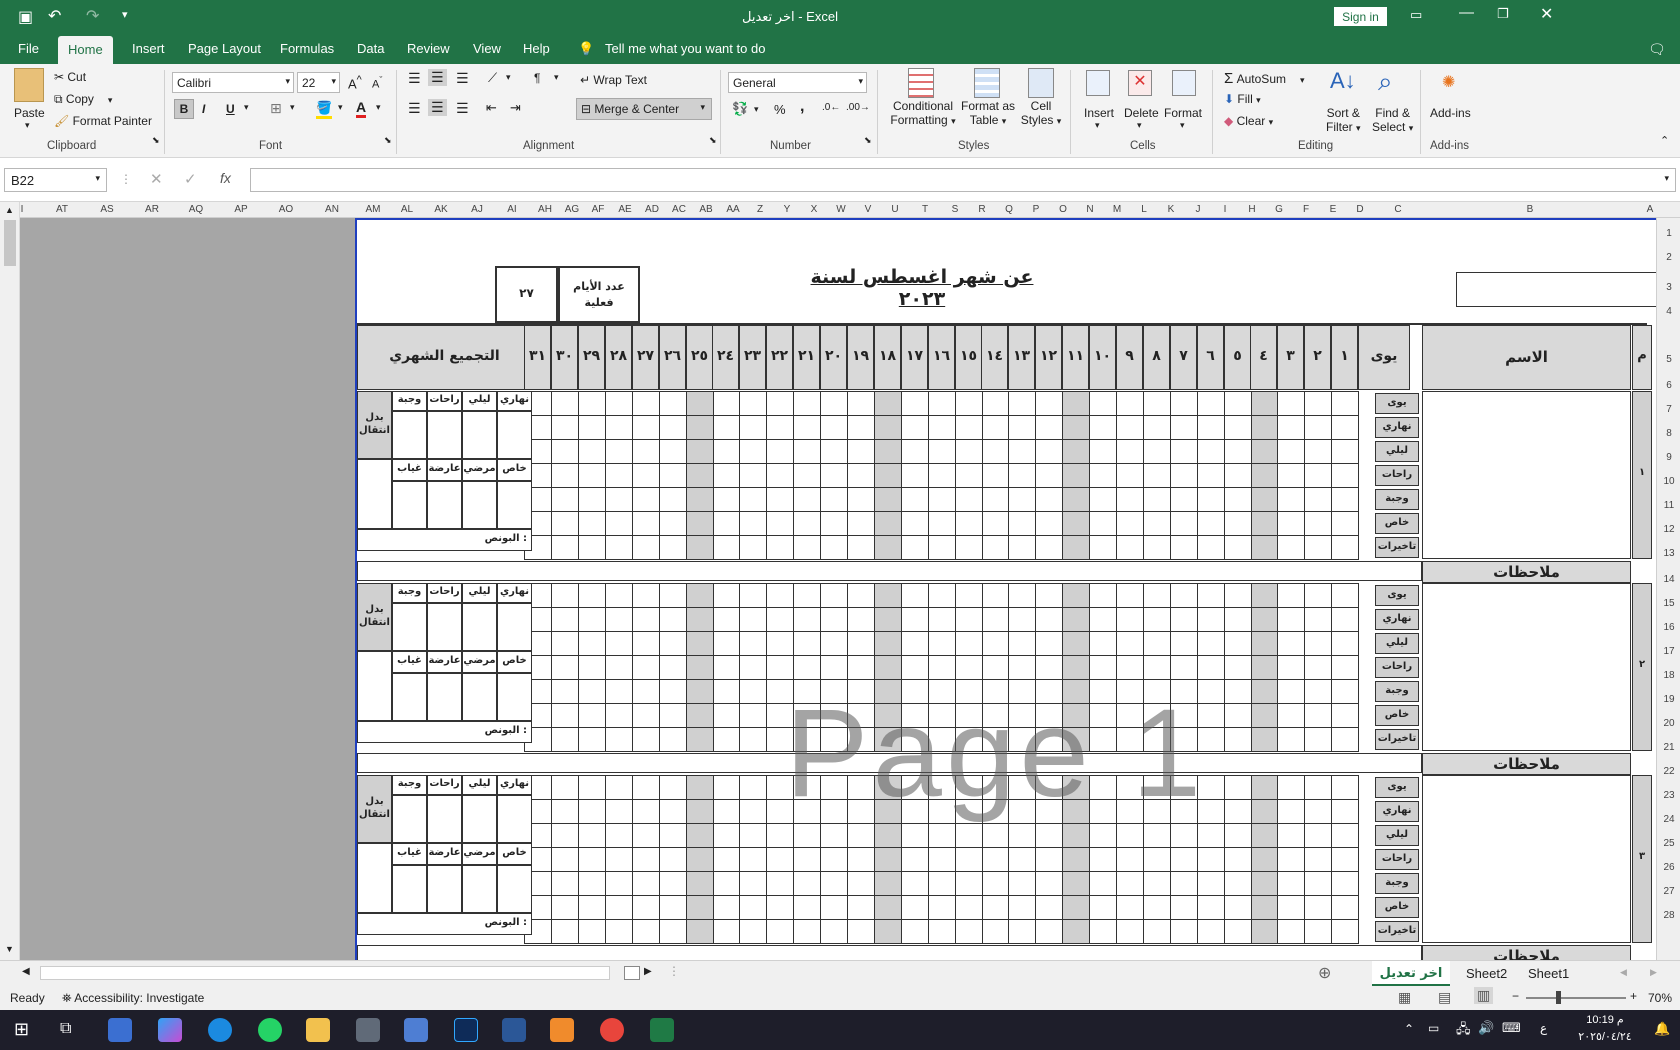  What do you see at coordinates (373, 209) in the screenshot?
I see `column-header: AM` at bounding box center [373, 209].